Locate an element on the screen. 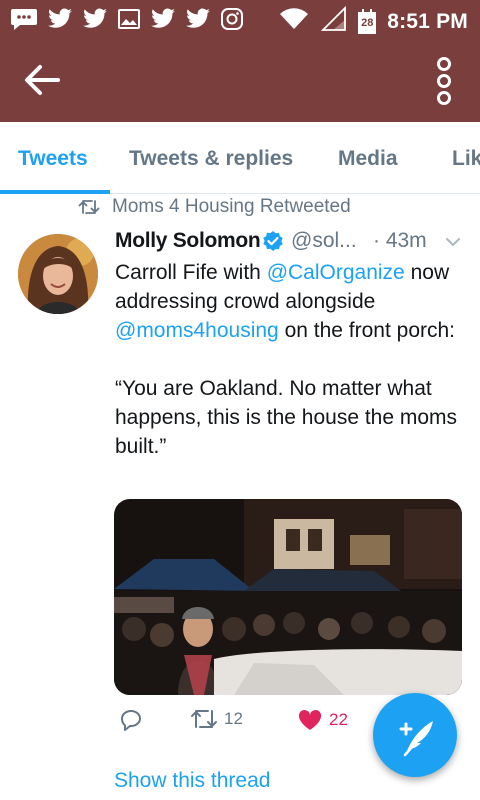  more-vertical-icon is located at coordinates (444, 81).